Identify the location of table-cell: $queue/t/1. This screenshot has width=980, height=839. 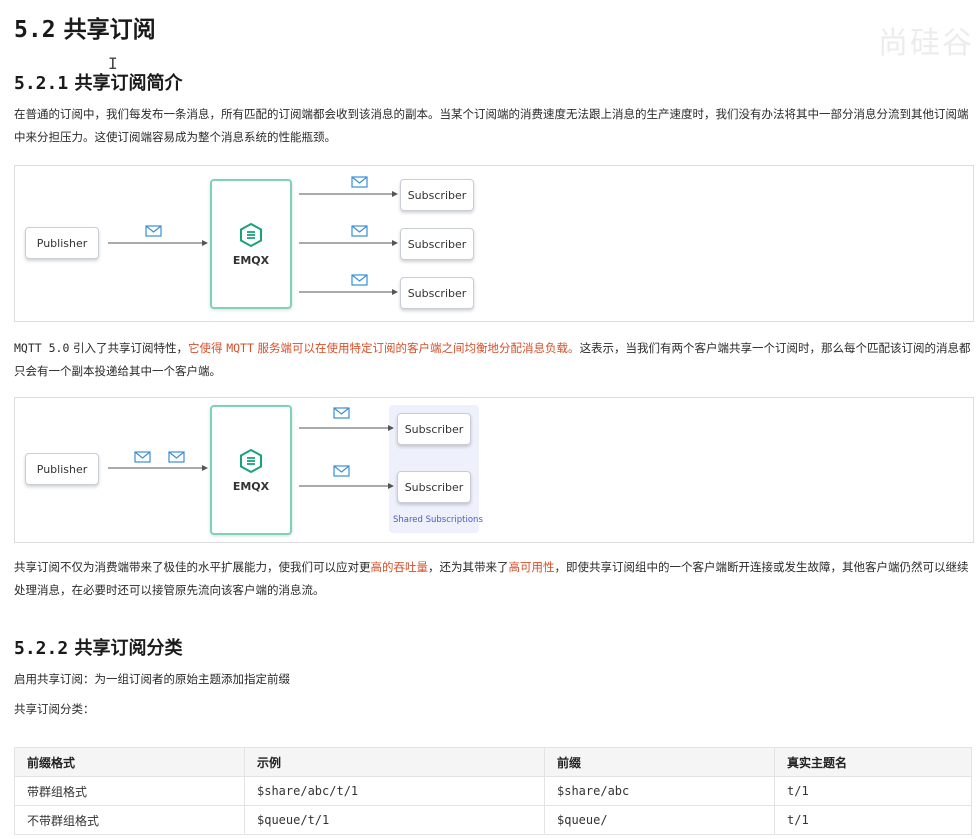
(394, 820).